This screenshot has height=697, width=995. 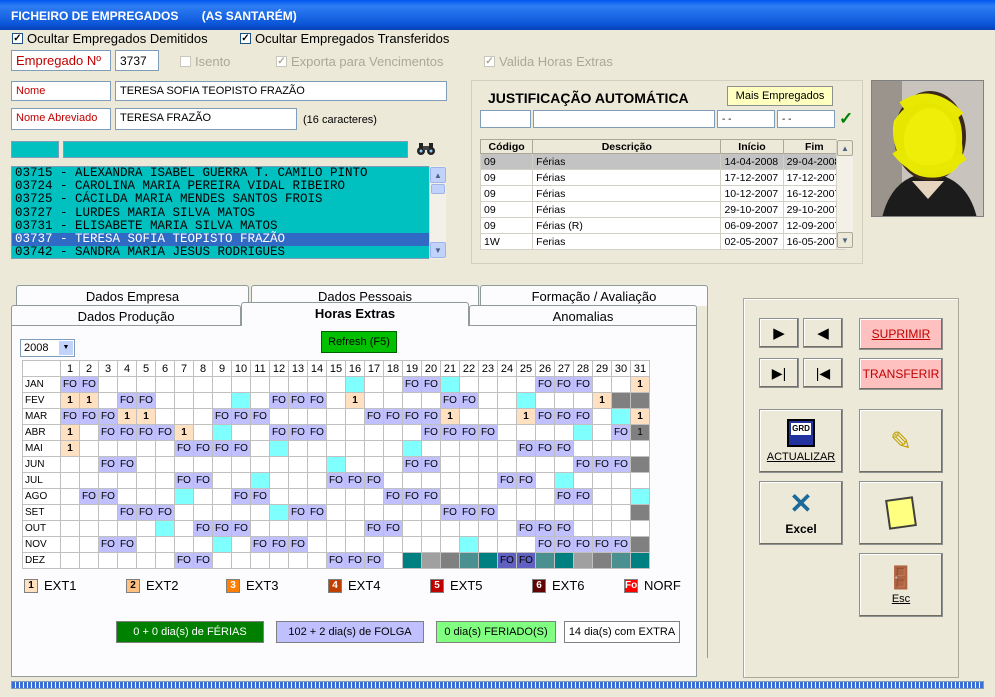 I want to click on just-code-input, so click(x=505, y=119).